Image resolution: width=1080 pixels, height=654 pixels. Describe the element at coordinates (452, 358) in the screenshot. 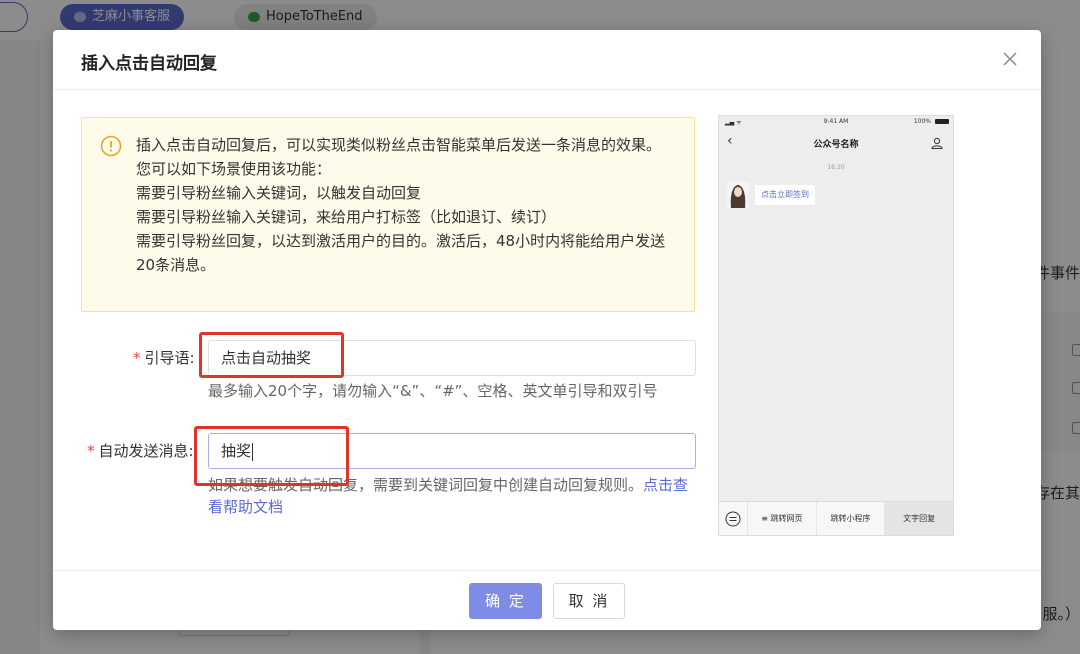

I see `guide-input: 点击自动抽奖` at that location.